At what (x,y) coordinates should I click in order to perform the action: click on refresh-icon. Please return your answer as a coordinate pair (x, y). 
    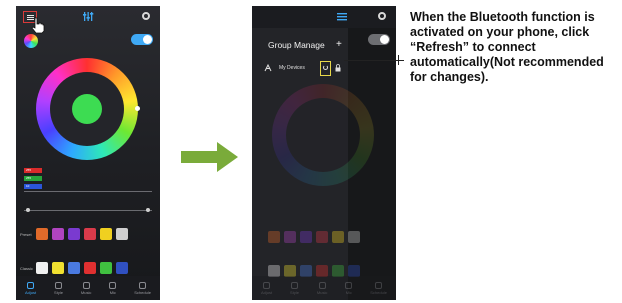
    Looking at the image, I should click on (325, 67).